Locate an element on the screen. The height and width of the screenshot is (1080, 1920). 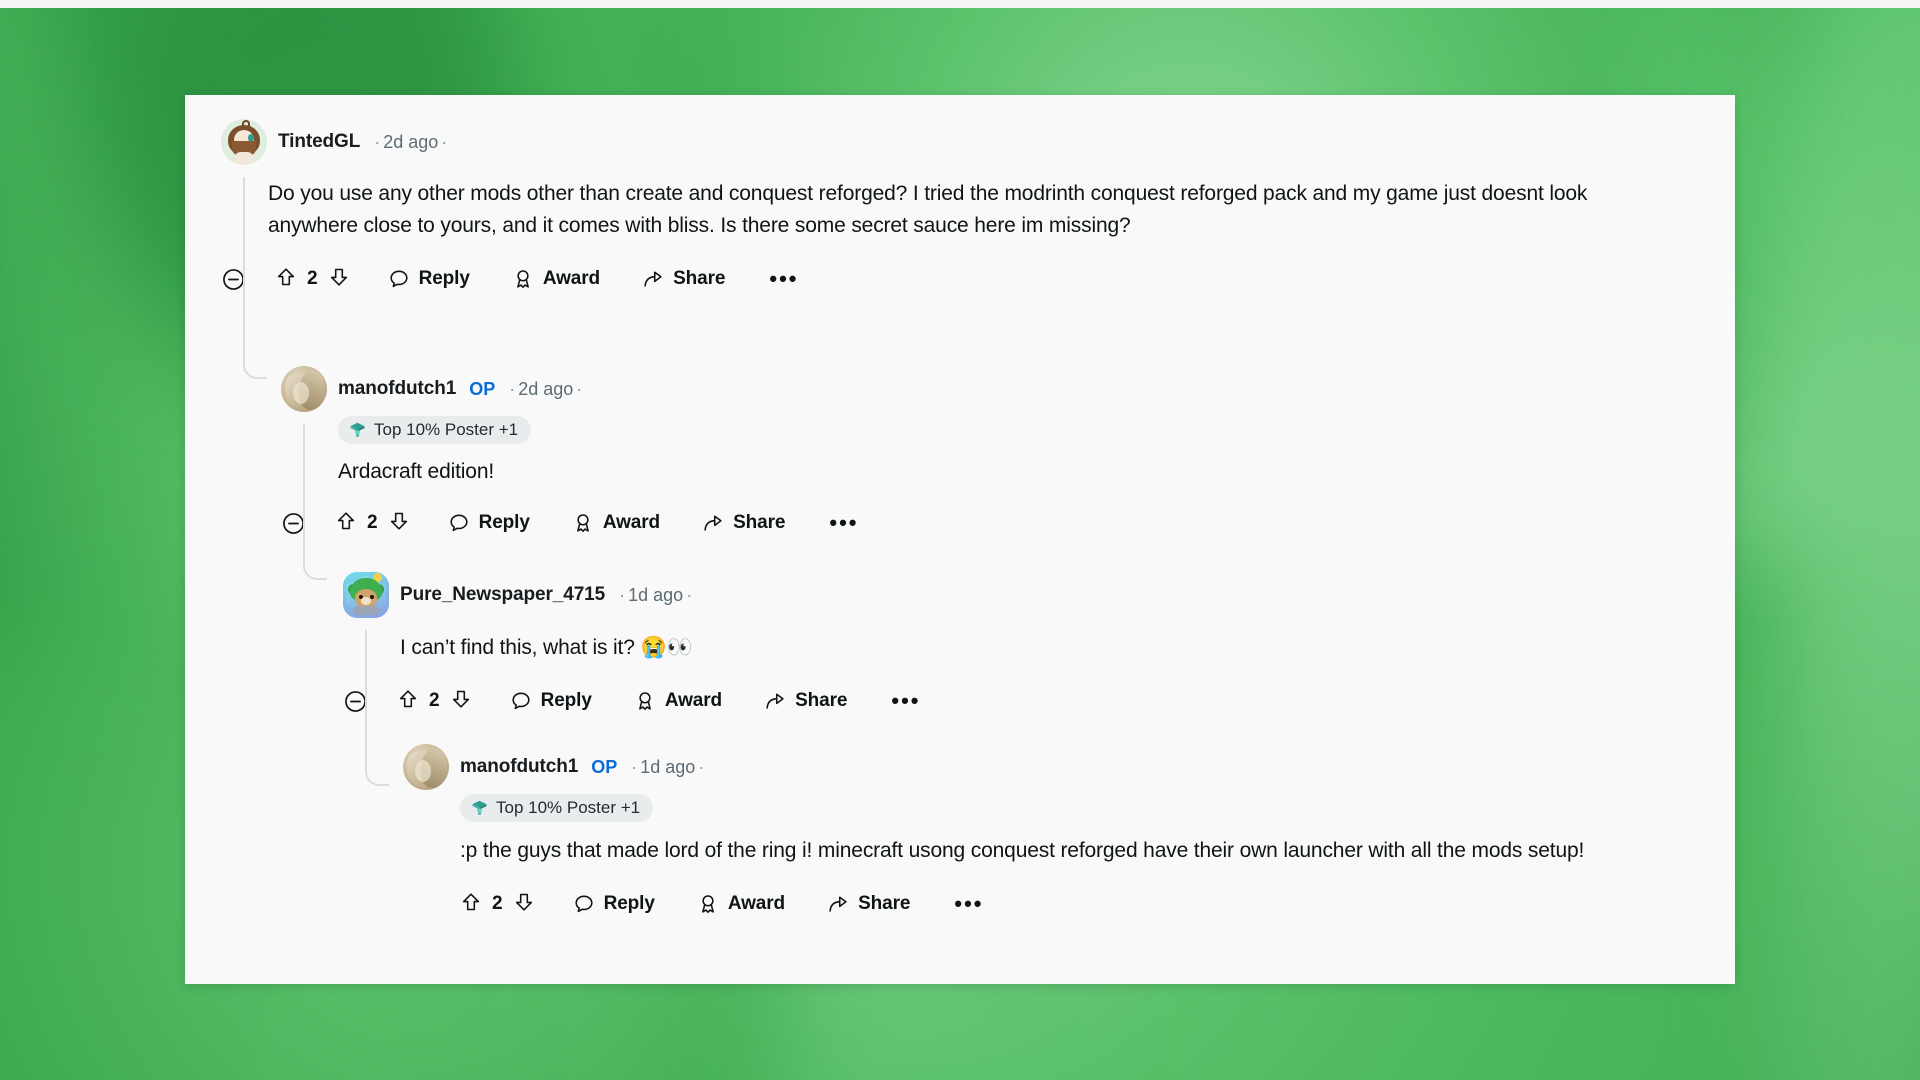
comment-3-votes: 2 is located at coordinates (434, 701).